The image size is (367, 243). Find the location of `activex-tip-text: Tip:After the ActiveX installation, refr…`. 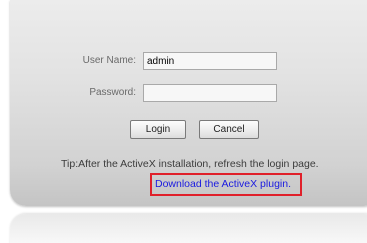

activex-tip-text: Tip:After the ActiveX installation, refr… is located at coordinates (190, 164).